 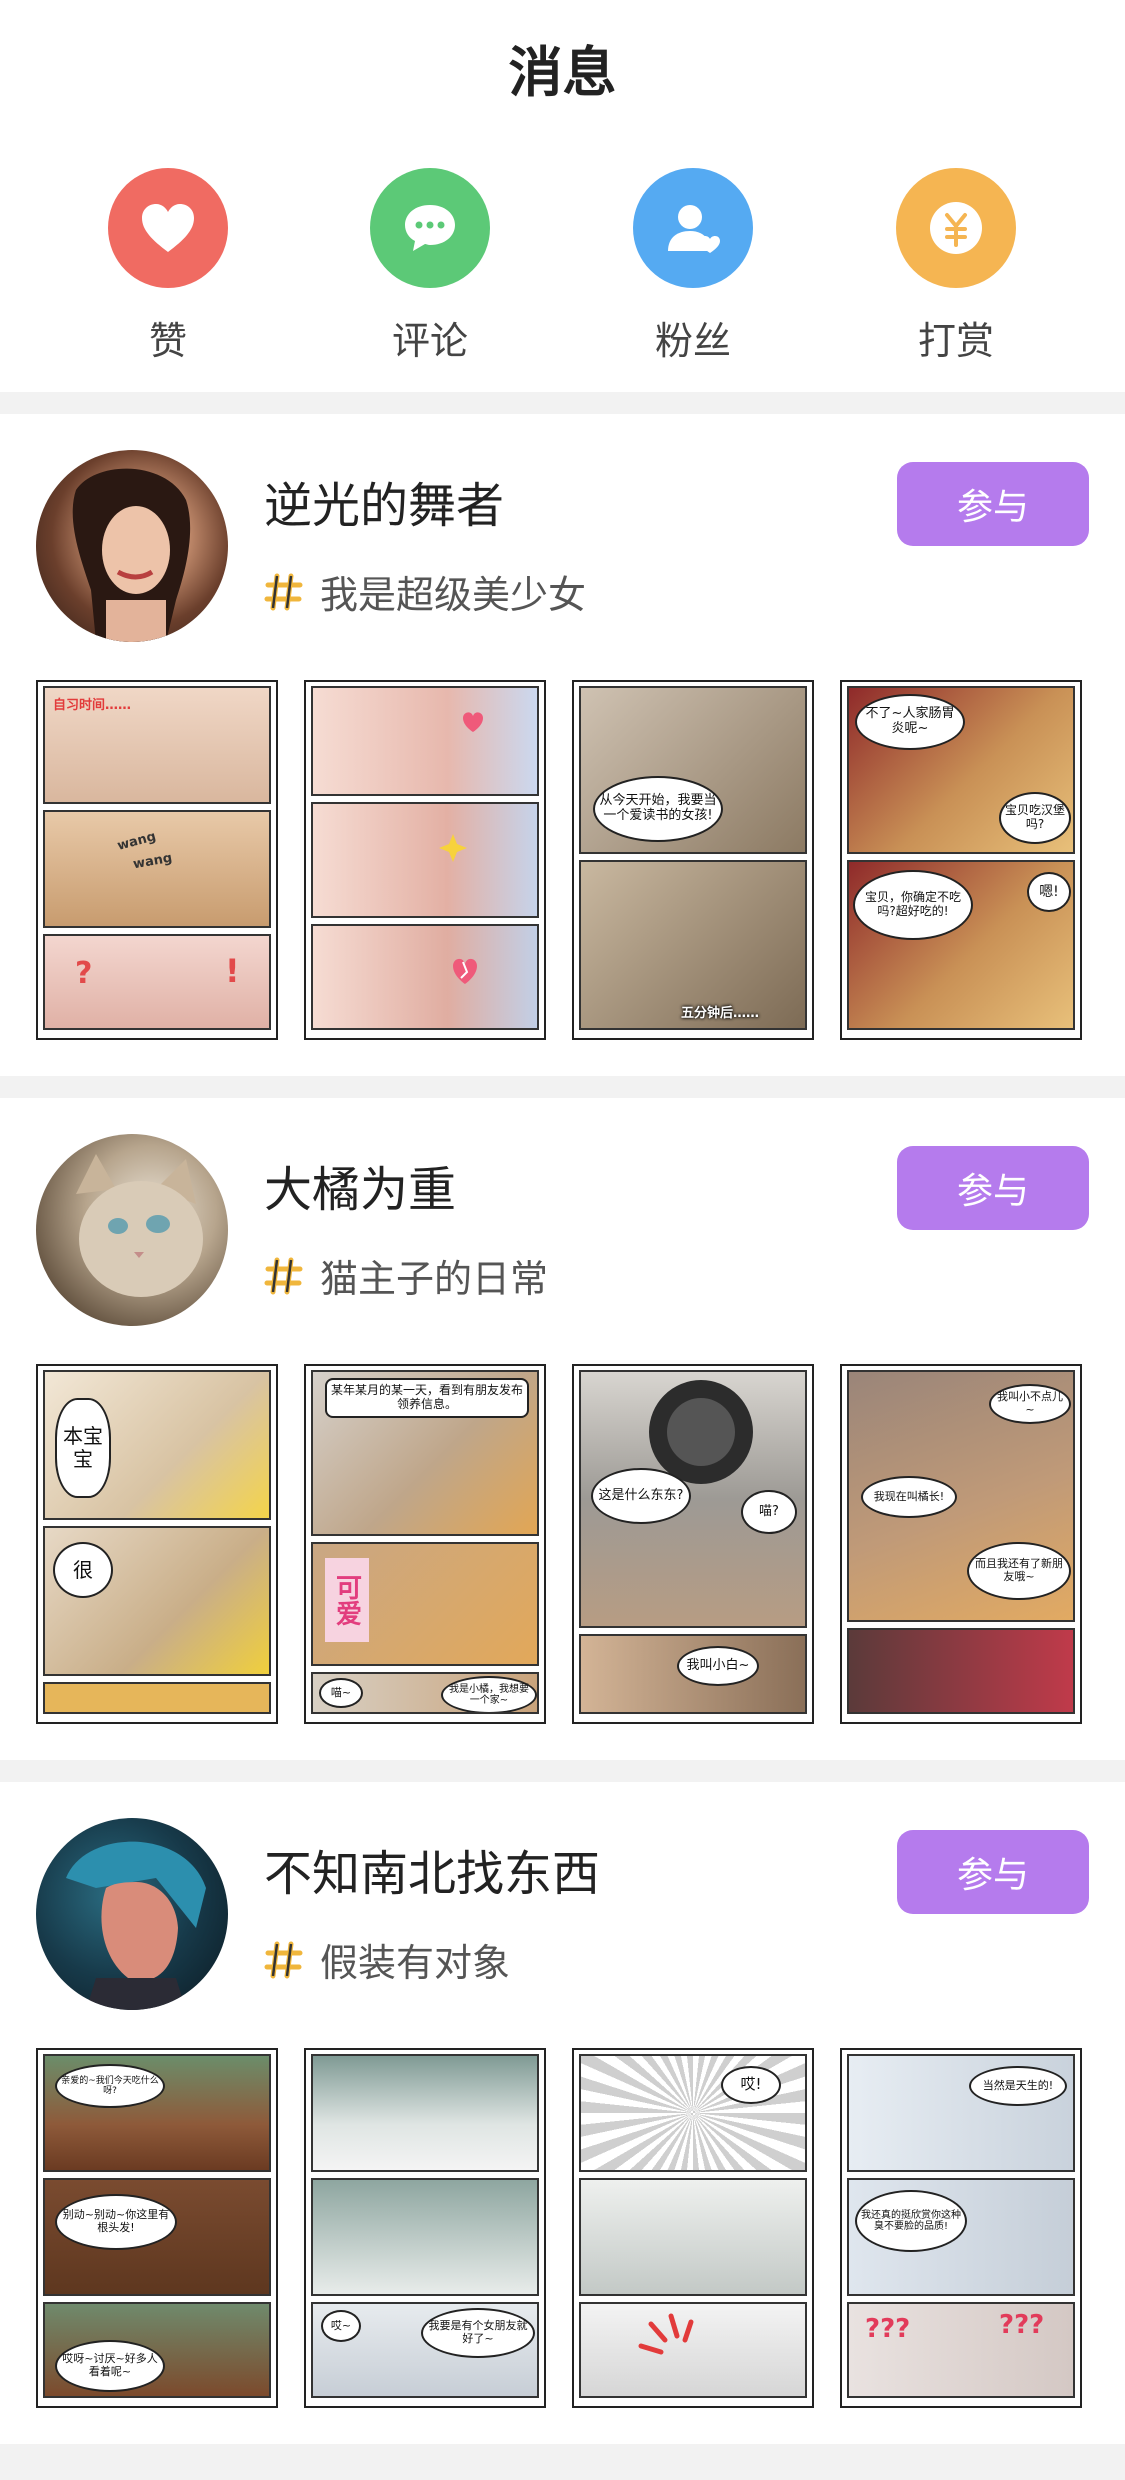 I want to click on speech-bubble: 宝贝，你确定不吃吗?超好吃的!, so click(x=913, y=905).